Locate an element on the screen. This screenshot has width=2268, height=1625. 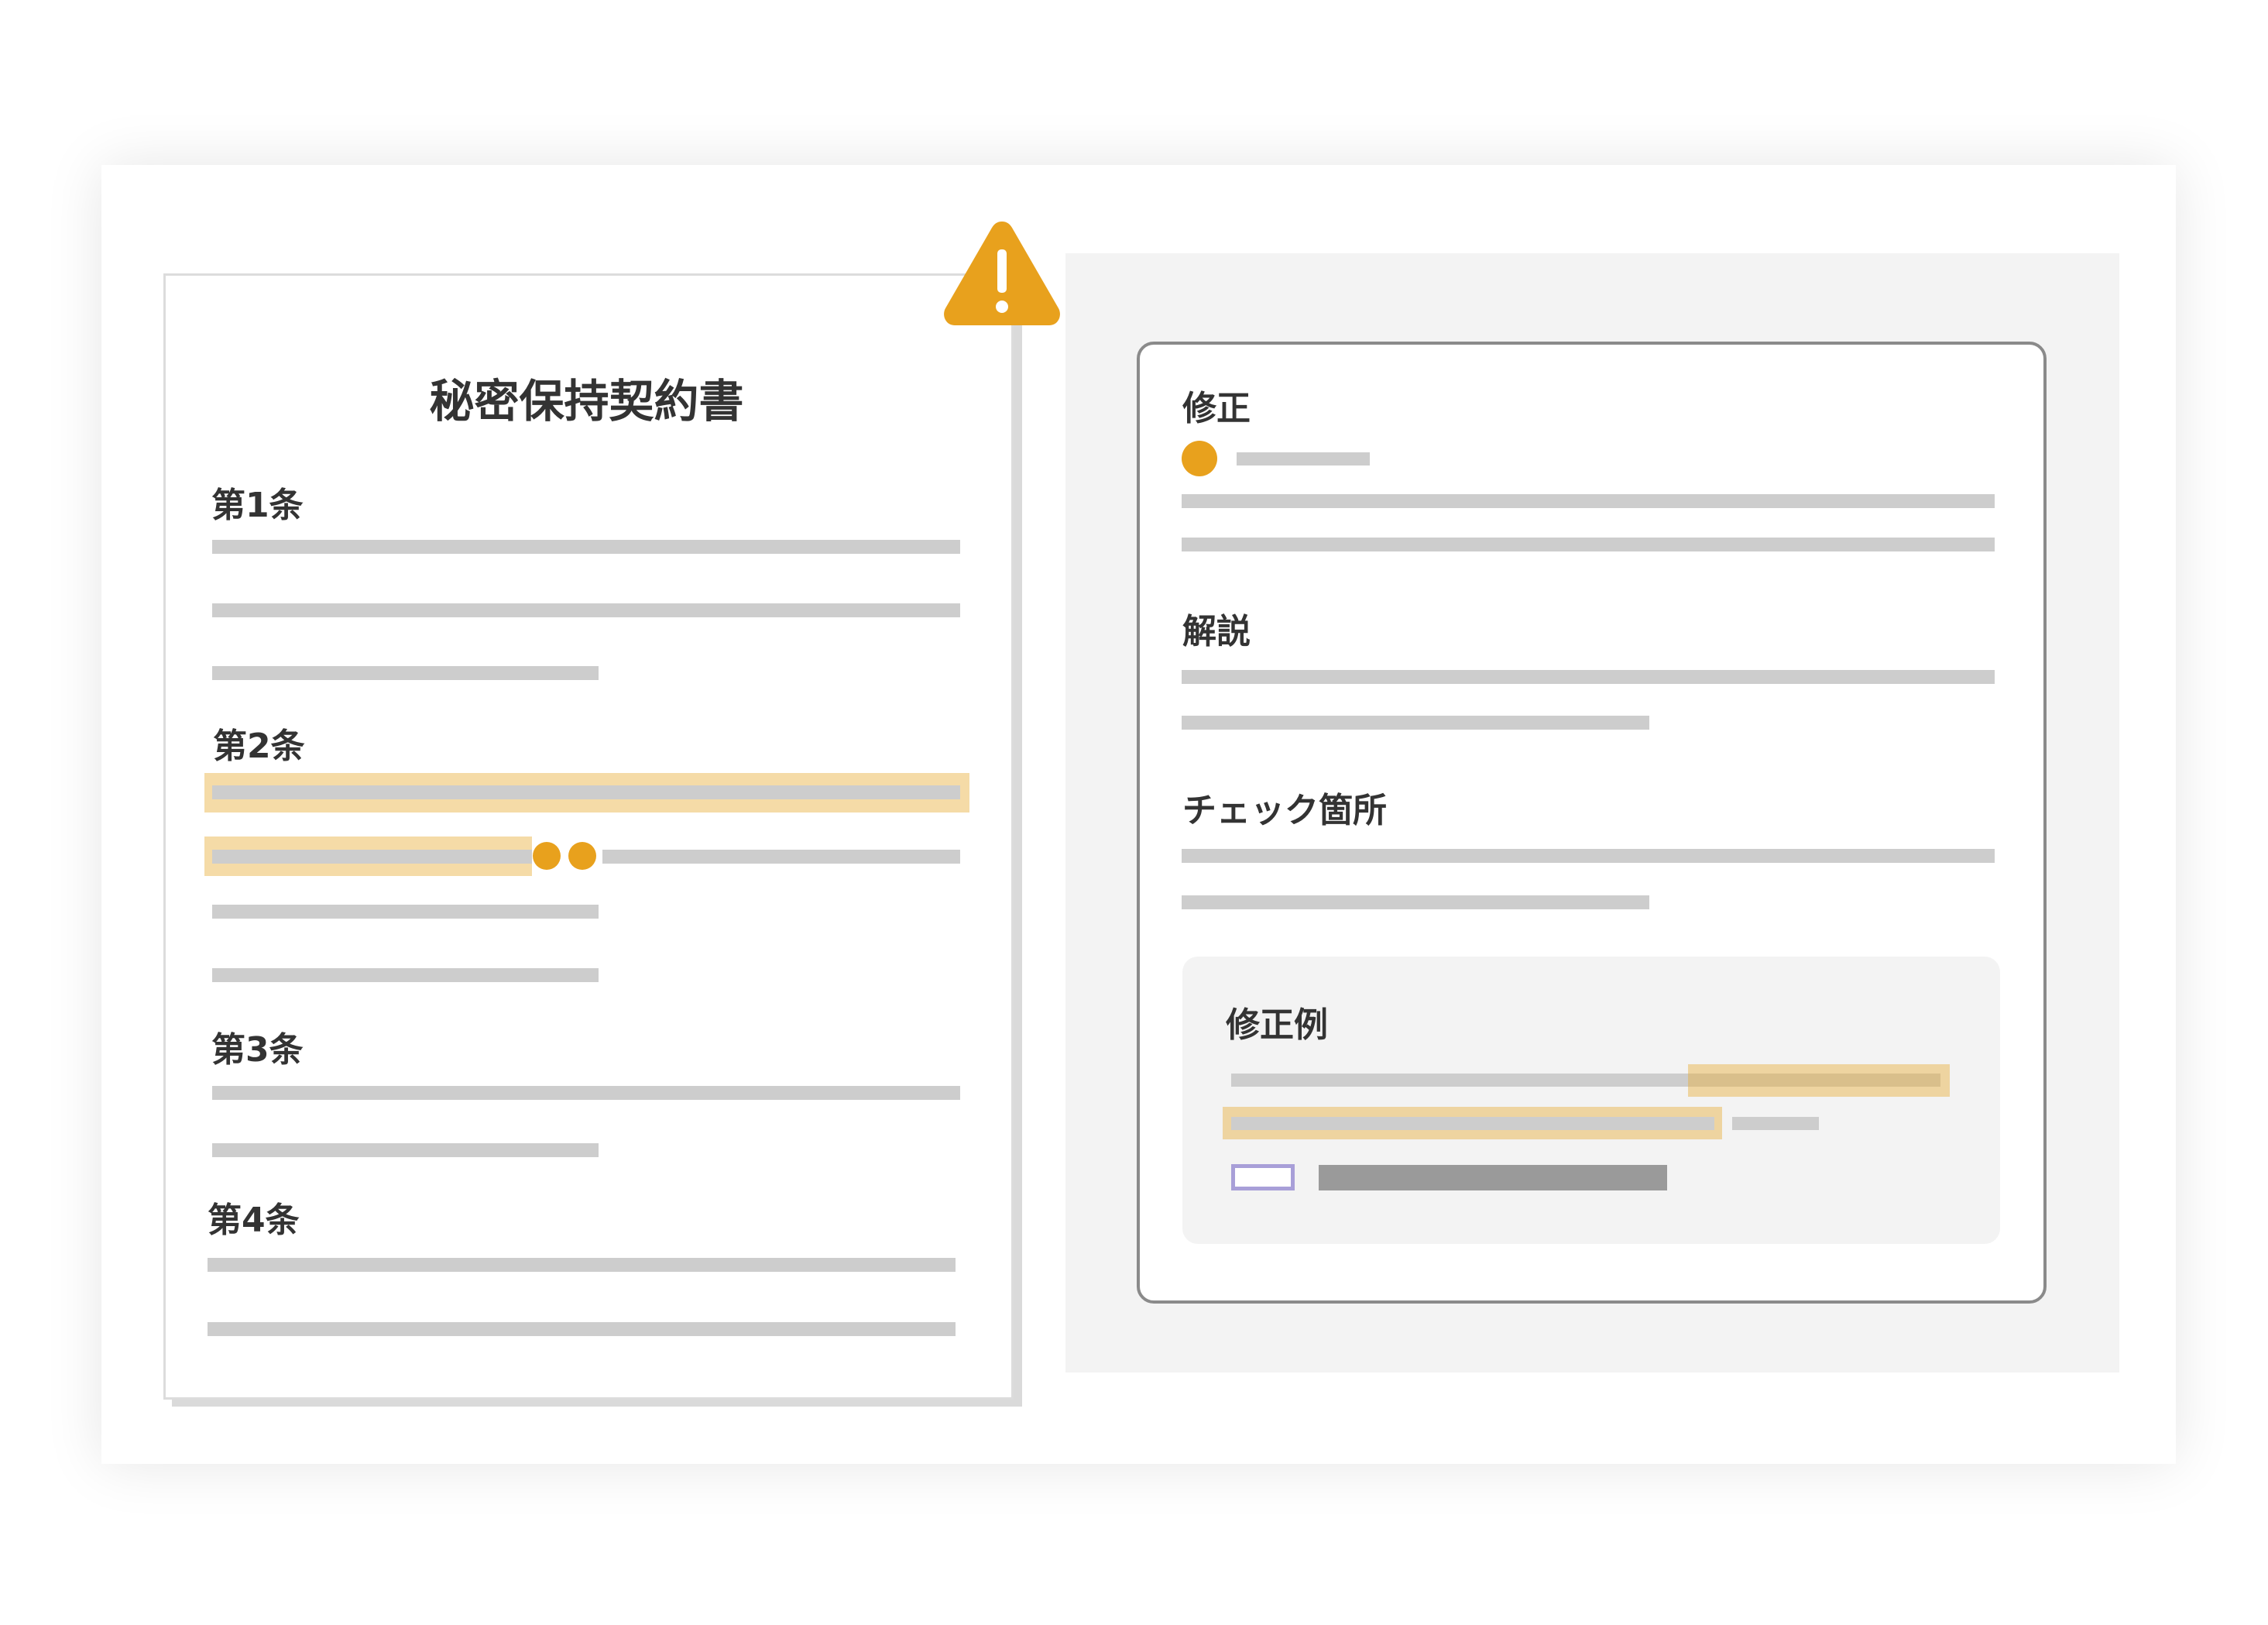
article-1-heading: 第1条 is located at coordinates (257, 505).